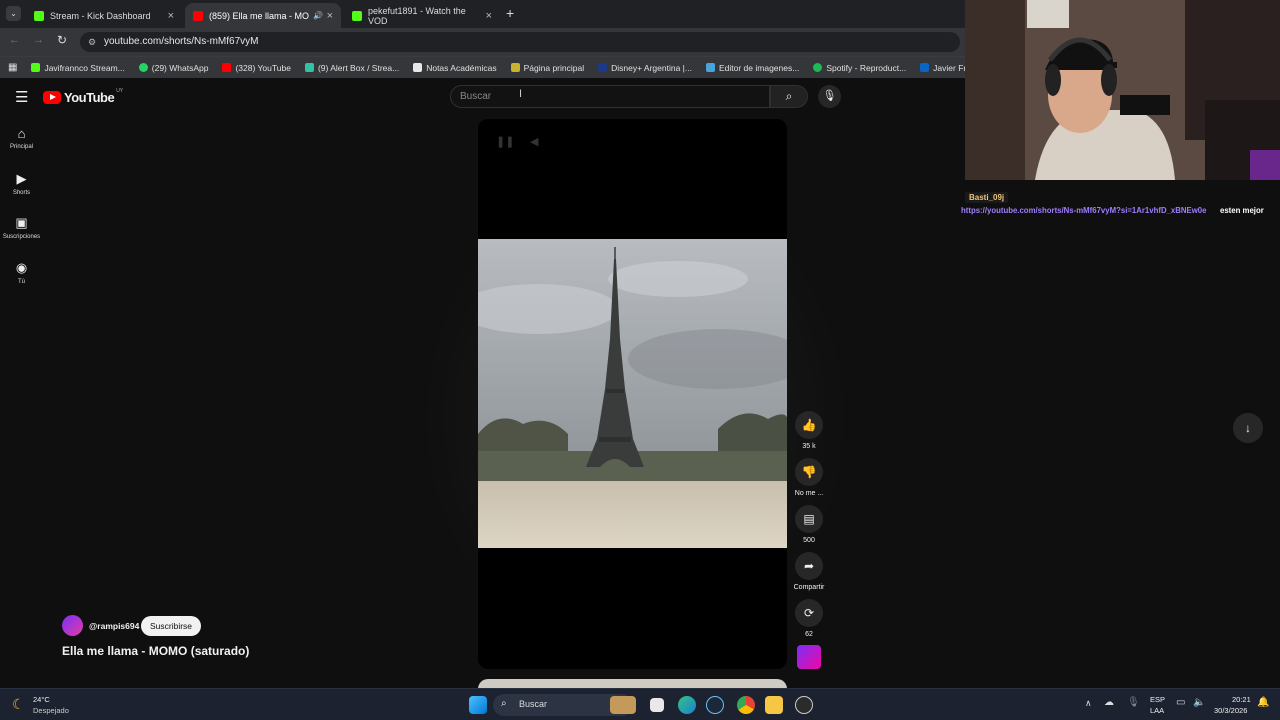 The width and height of the screenshot is (1280, 720). What do you see at coordinates (687, 705) in the screenshot?
I see `edge-icon` at bounding box center [687, 705].